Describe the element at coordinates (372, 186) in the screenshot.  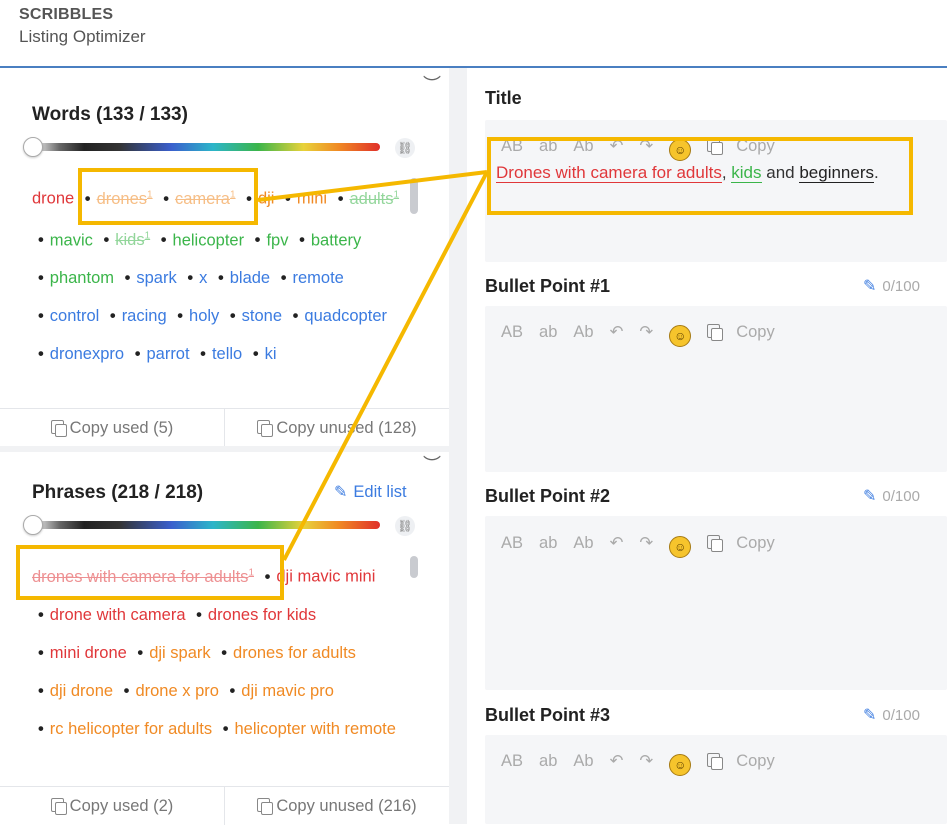
I see `connector-line-words` at that location.